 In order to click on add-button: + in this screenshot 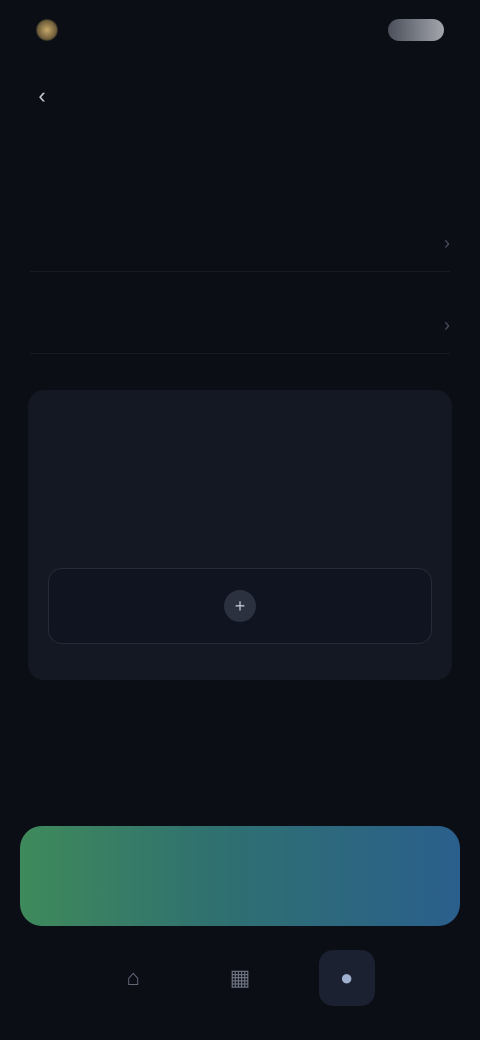, I will do `click(240, 606)`.